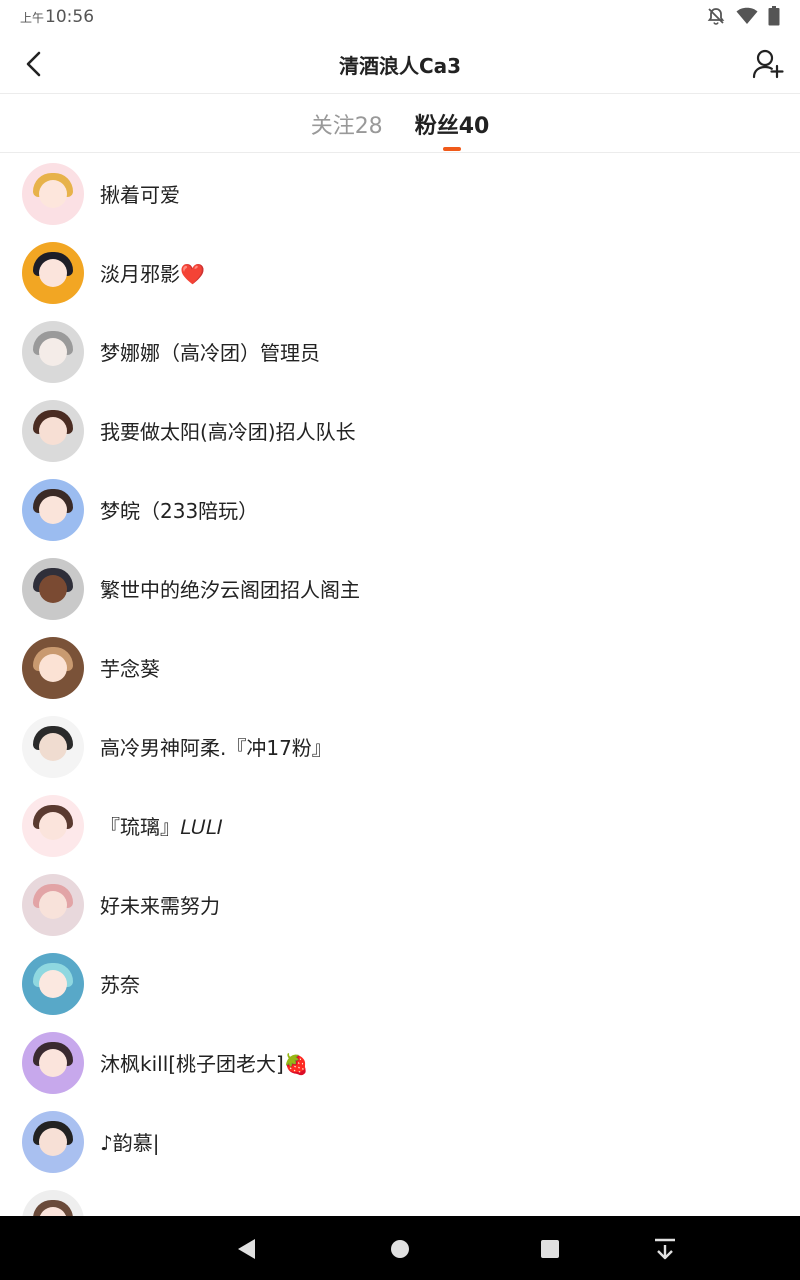 This screenshot has height=1280, width=800. I want to click on tab-following: 关注28, so click(347, 124).